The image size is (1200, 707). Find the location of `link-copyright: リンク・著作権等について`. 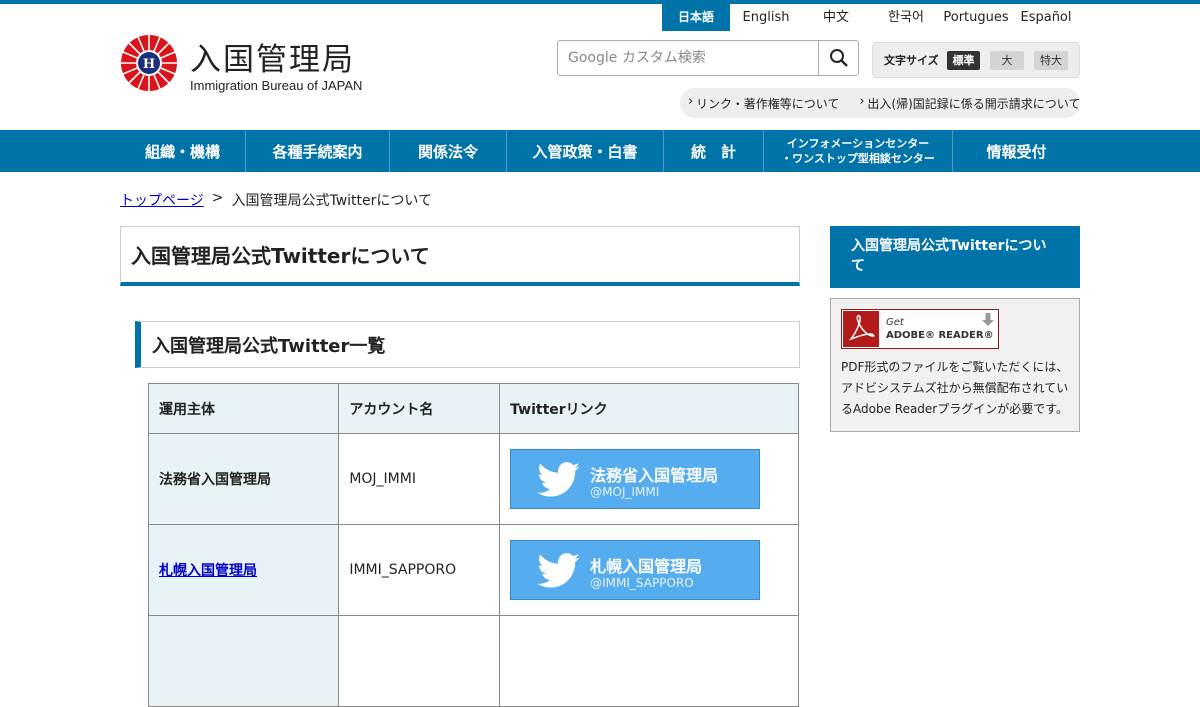

link-copyright: リンク・著作権等について is located at coordinates (759, 103).